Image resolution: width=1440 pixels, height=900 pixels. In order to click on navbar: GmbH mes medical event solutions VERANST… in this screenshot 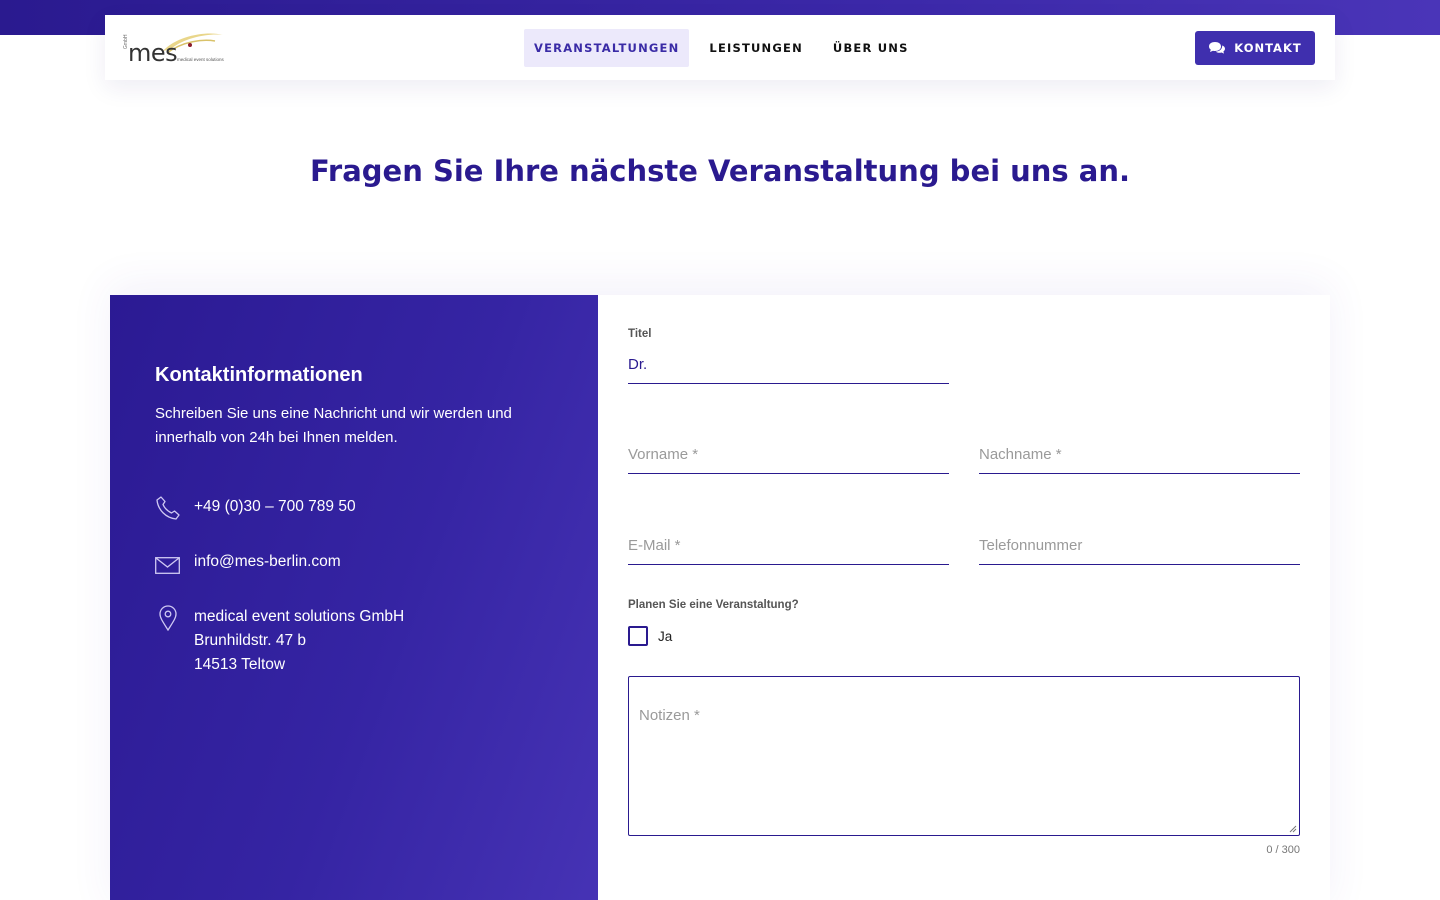, I will do `click(720, 47)`.